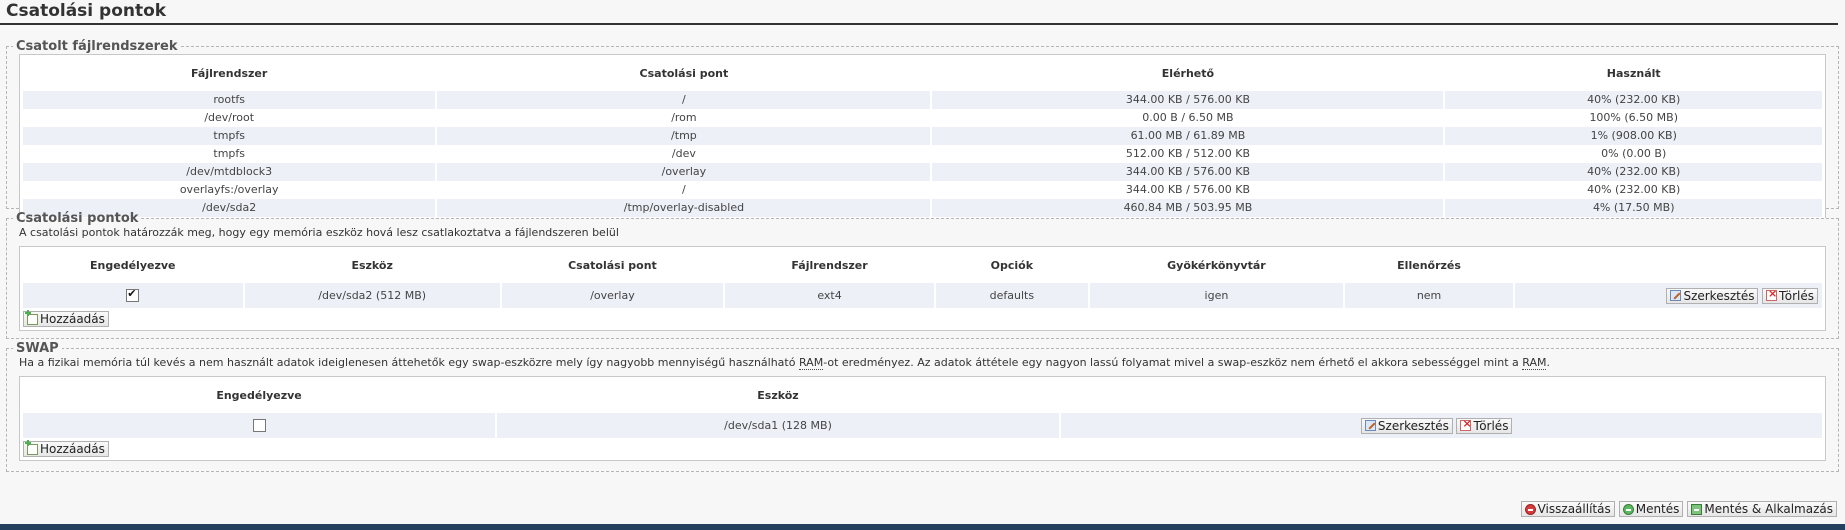 The height and width of the screenshot is (530, 1845). Describe the element at coordinates (1628, 509) in the screenshot. I see `save-icon` at that location.